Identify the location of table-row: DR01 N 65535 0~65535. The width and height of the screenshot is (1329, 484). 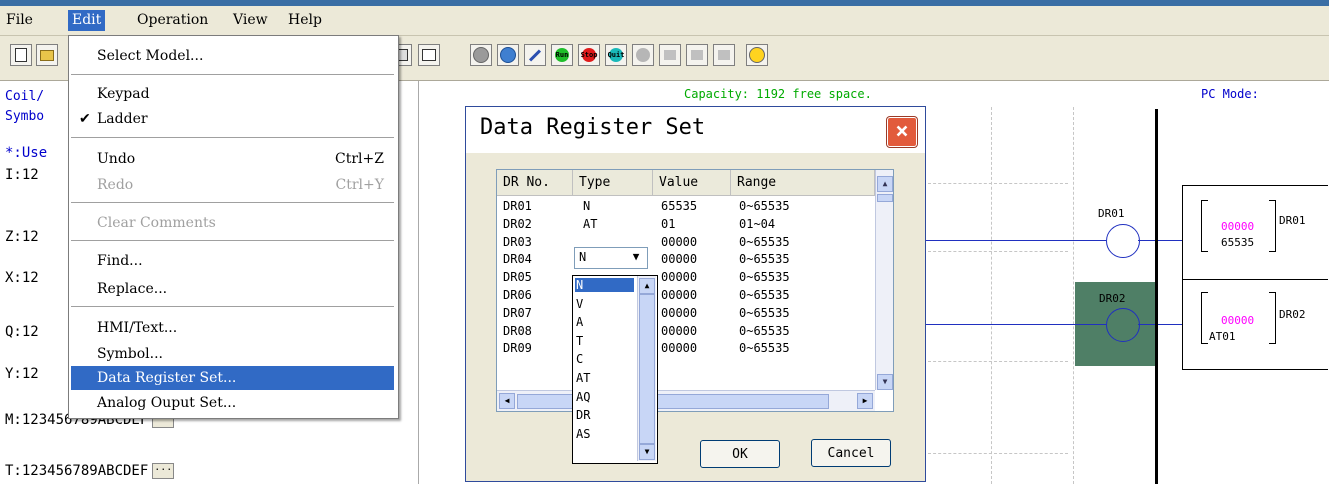
(686, 206).